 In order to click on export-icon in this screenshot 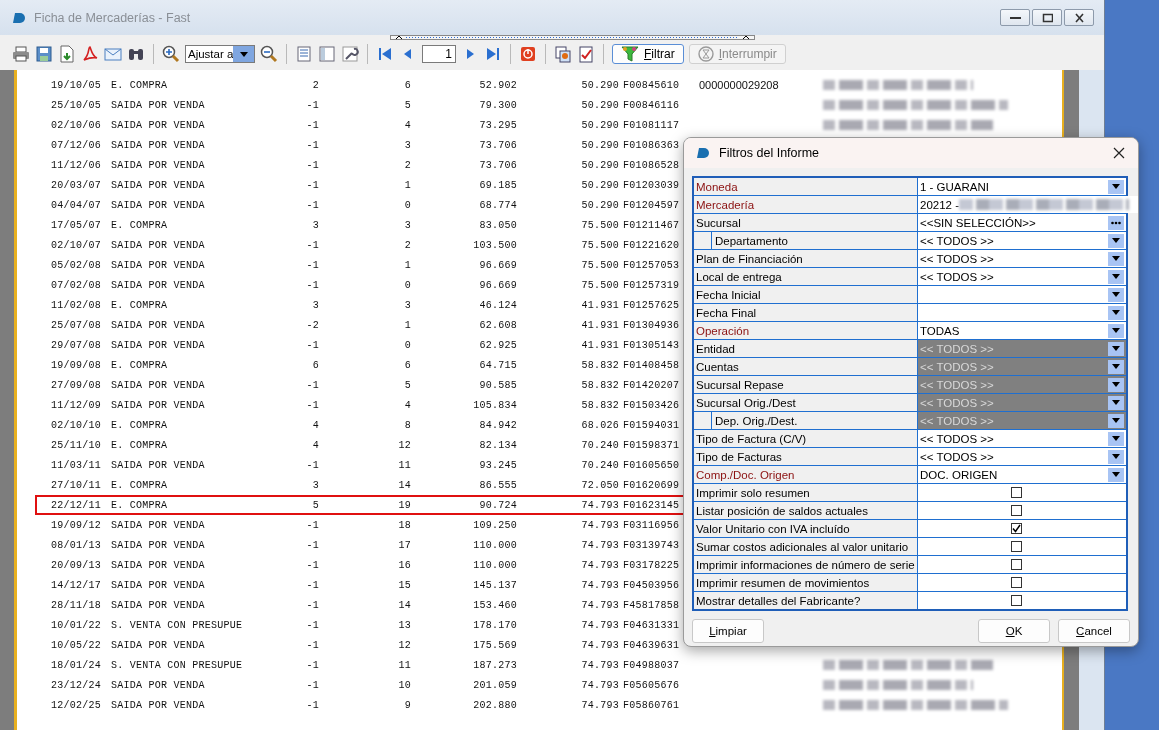, I will do `click(67, 54)`.